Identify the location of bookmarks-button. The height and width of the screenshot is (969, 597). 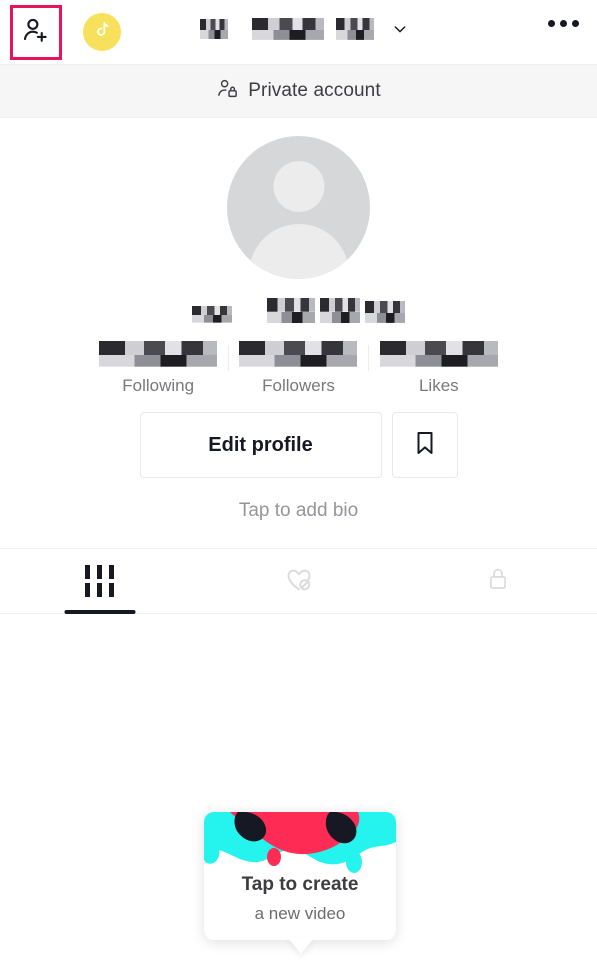
(424, 445).